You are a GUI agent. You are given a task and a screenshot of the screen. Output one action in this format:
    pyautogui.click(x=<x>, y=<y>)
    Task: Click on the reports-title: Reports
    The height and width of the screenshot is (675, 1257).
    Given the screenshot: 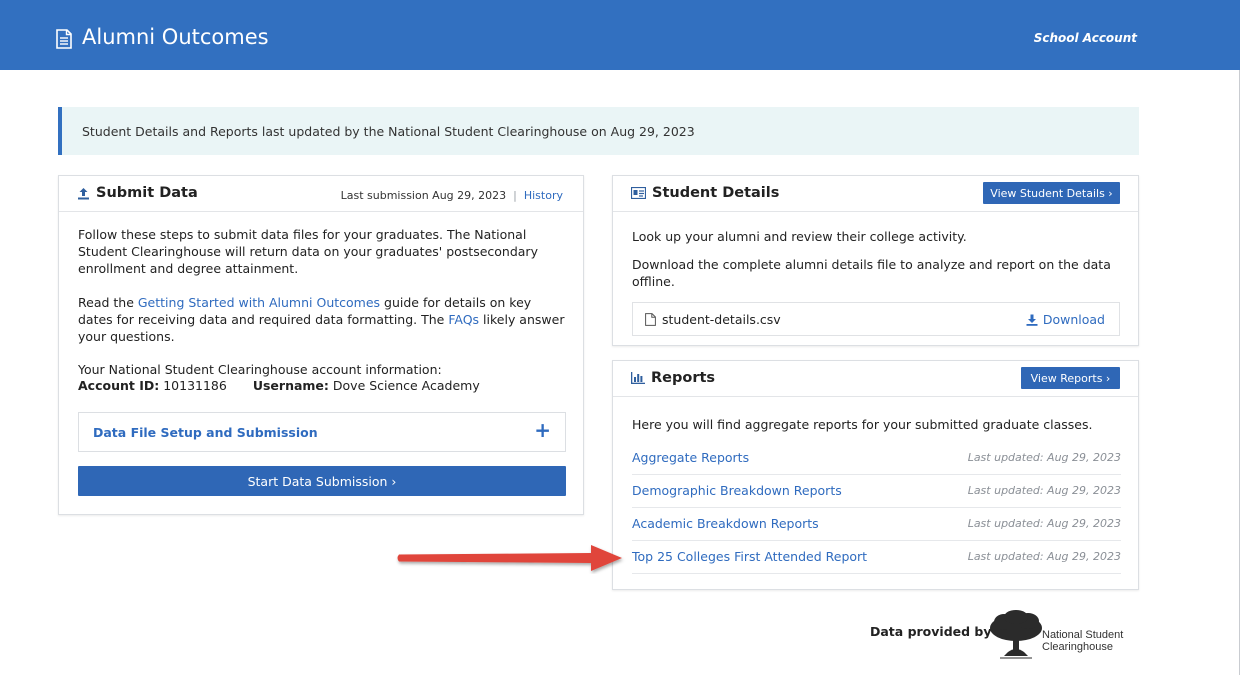 What is the action you would take?
    pyautogui.click(x=673, y=378)
    